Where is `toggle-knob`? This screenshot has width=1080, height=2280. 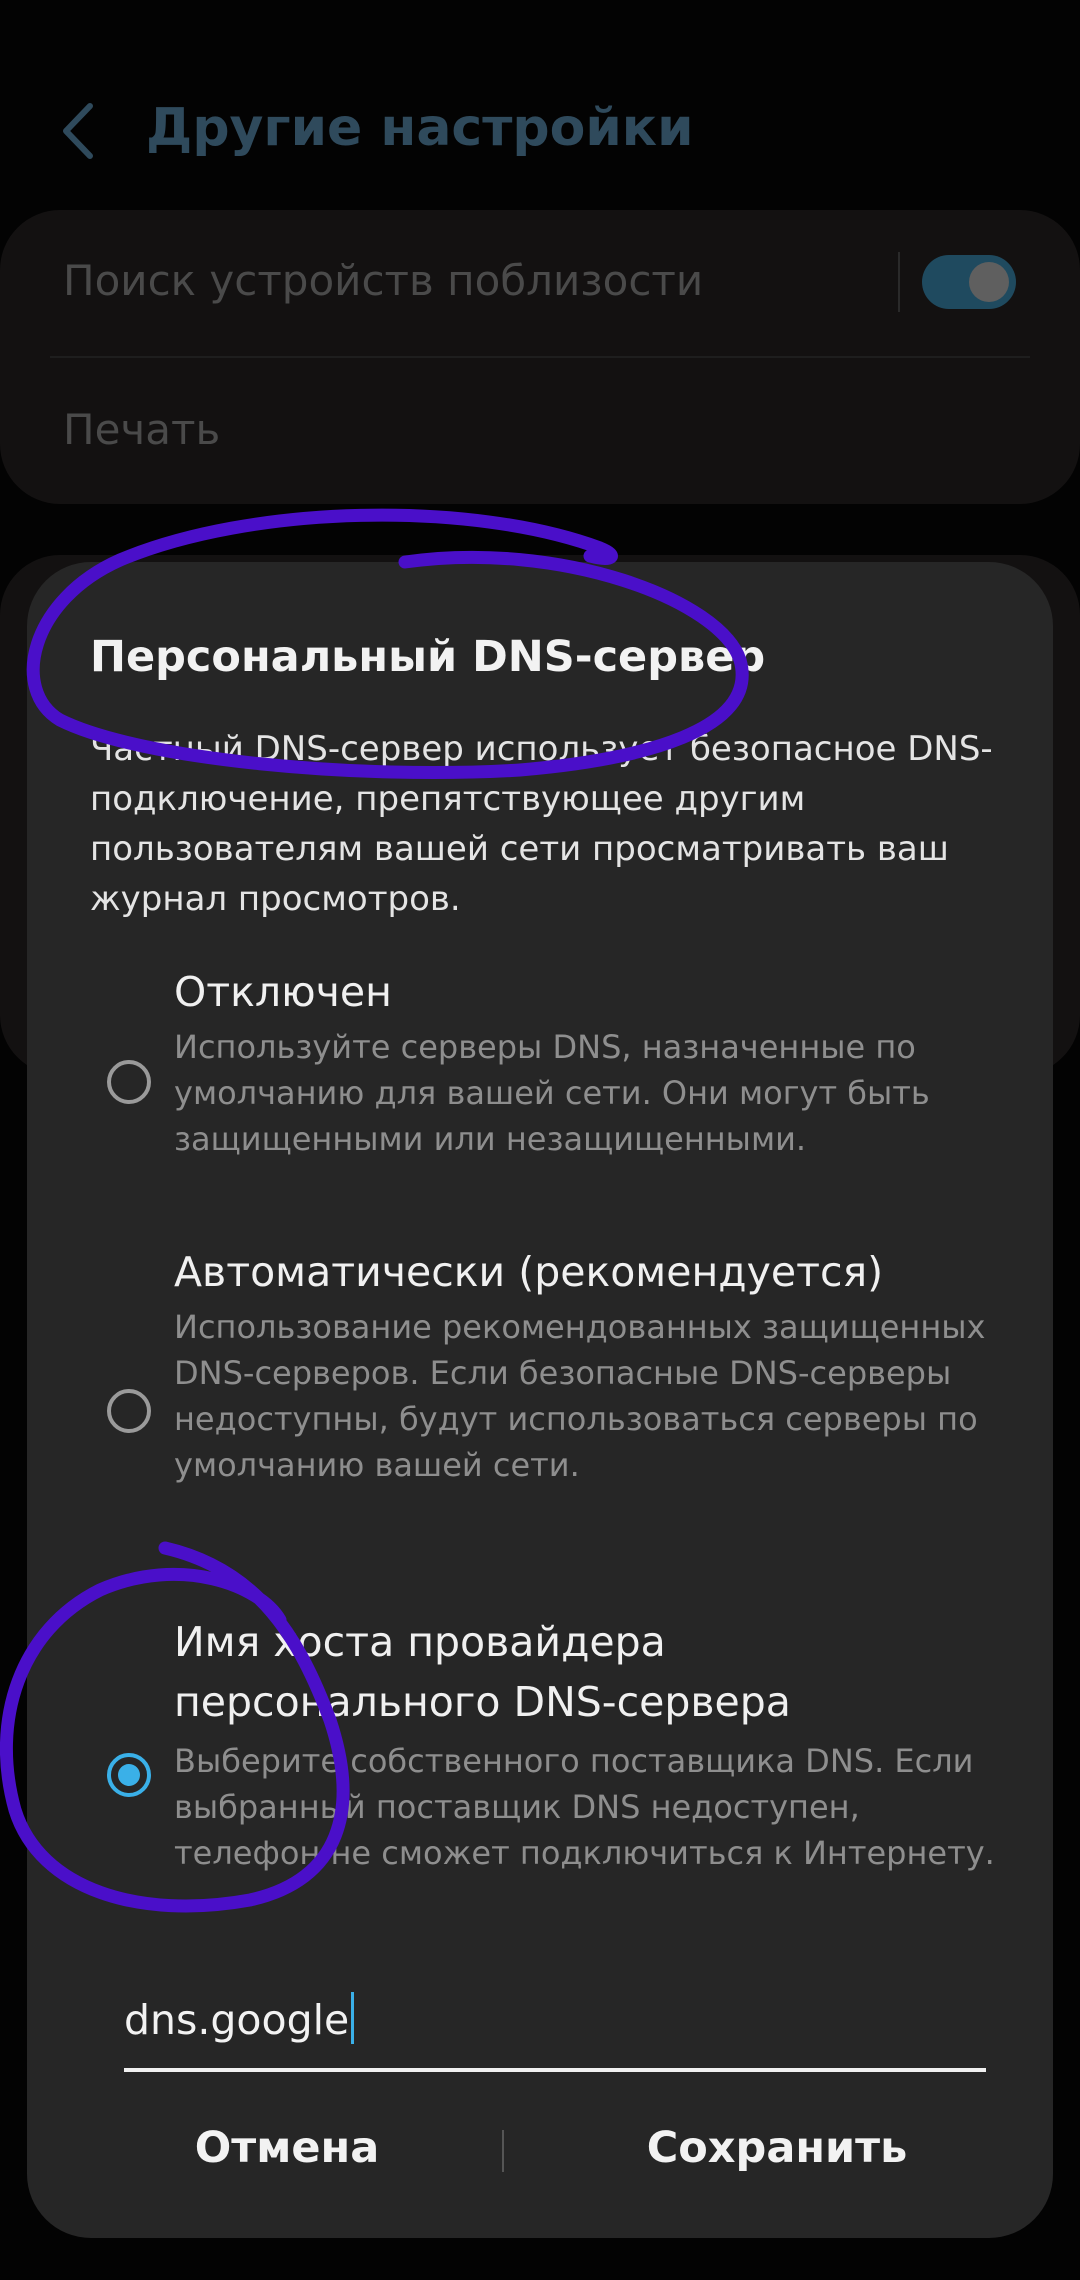
toggle-knob is located at coordinates (989, 282).